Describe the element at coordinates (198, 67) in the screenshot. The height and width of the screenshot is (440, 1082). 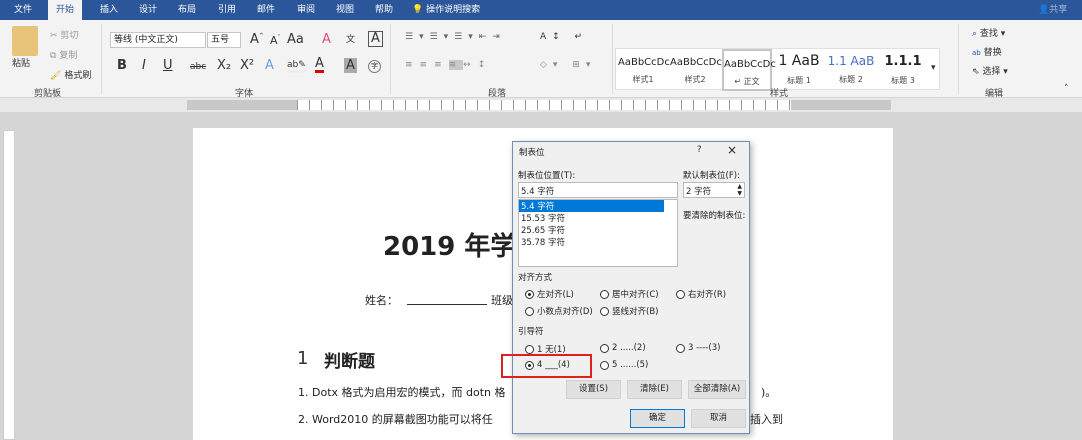
I see `strikethrough-button: abc` at that location.